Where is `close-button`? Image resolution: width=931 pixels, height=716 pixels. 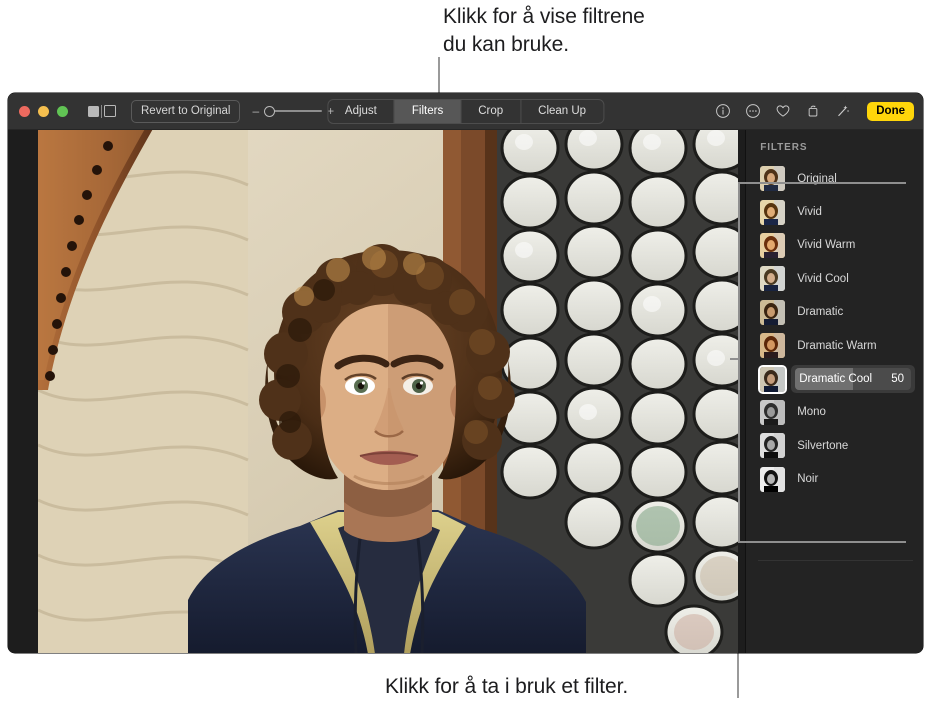
close-button is located at coordinates (24, 111).